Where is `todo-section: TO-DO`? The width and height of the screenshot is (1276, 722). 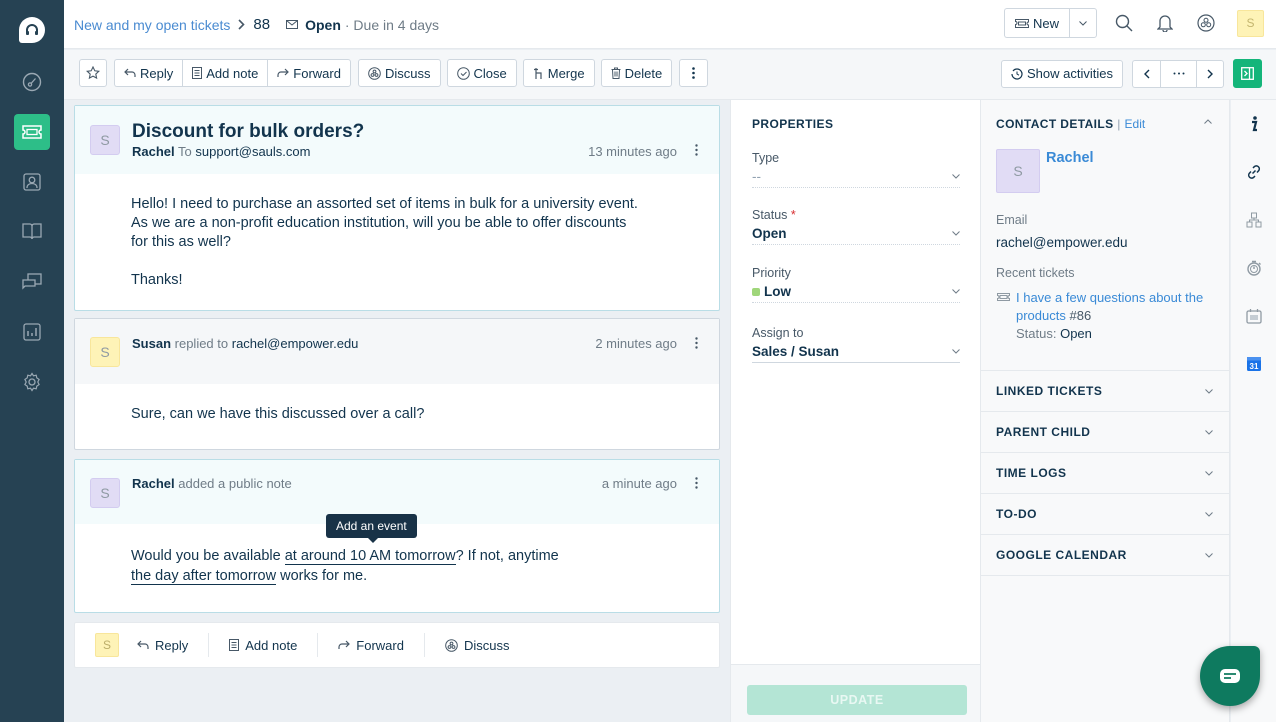
todo-section: TO-DO is located at coordinates (1105, 514).